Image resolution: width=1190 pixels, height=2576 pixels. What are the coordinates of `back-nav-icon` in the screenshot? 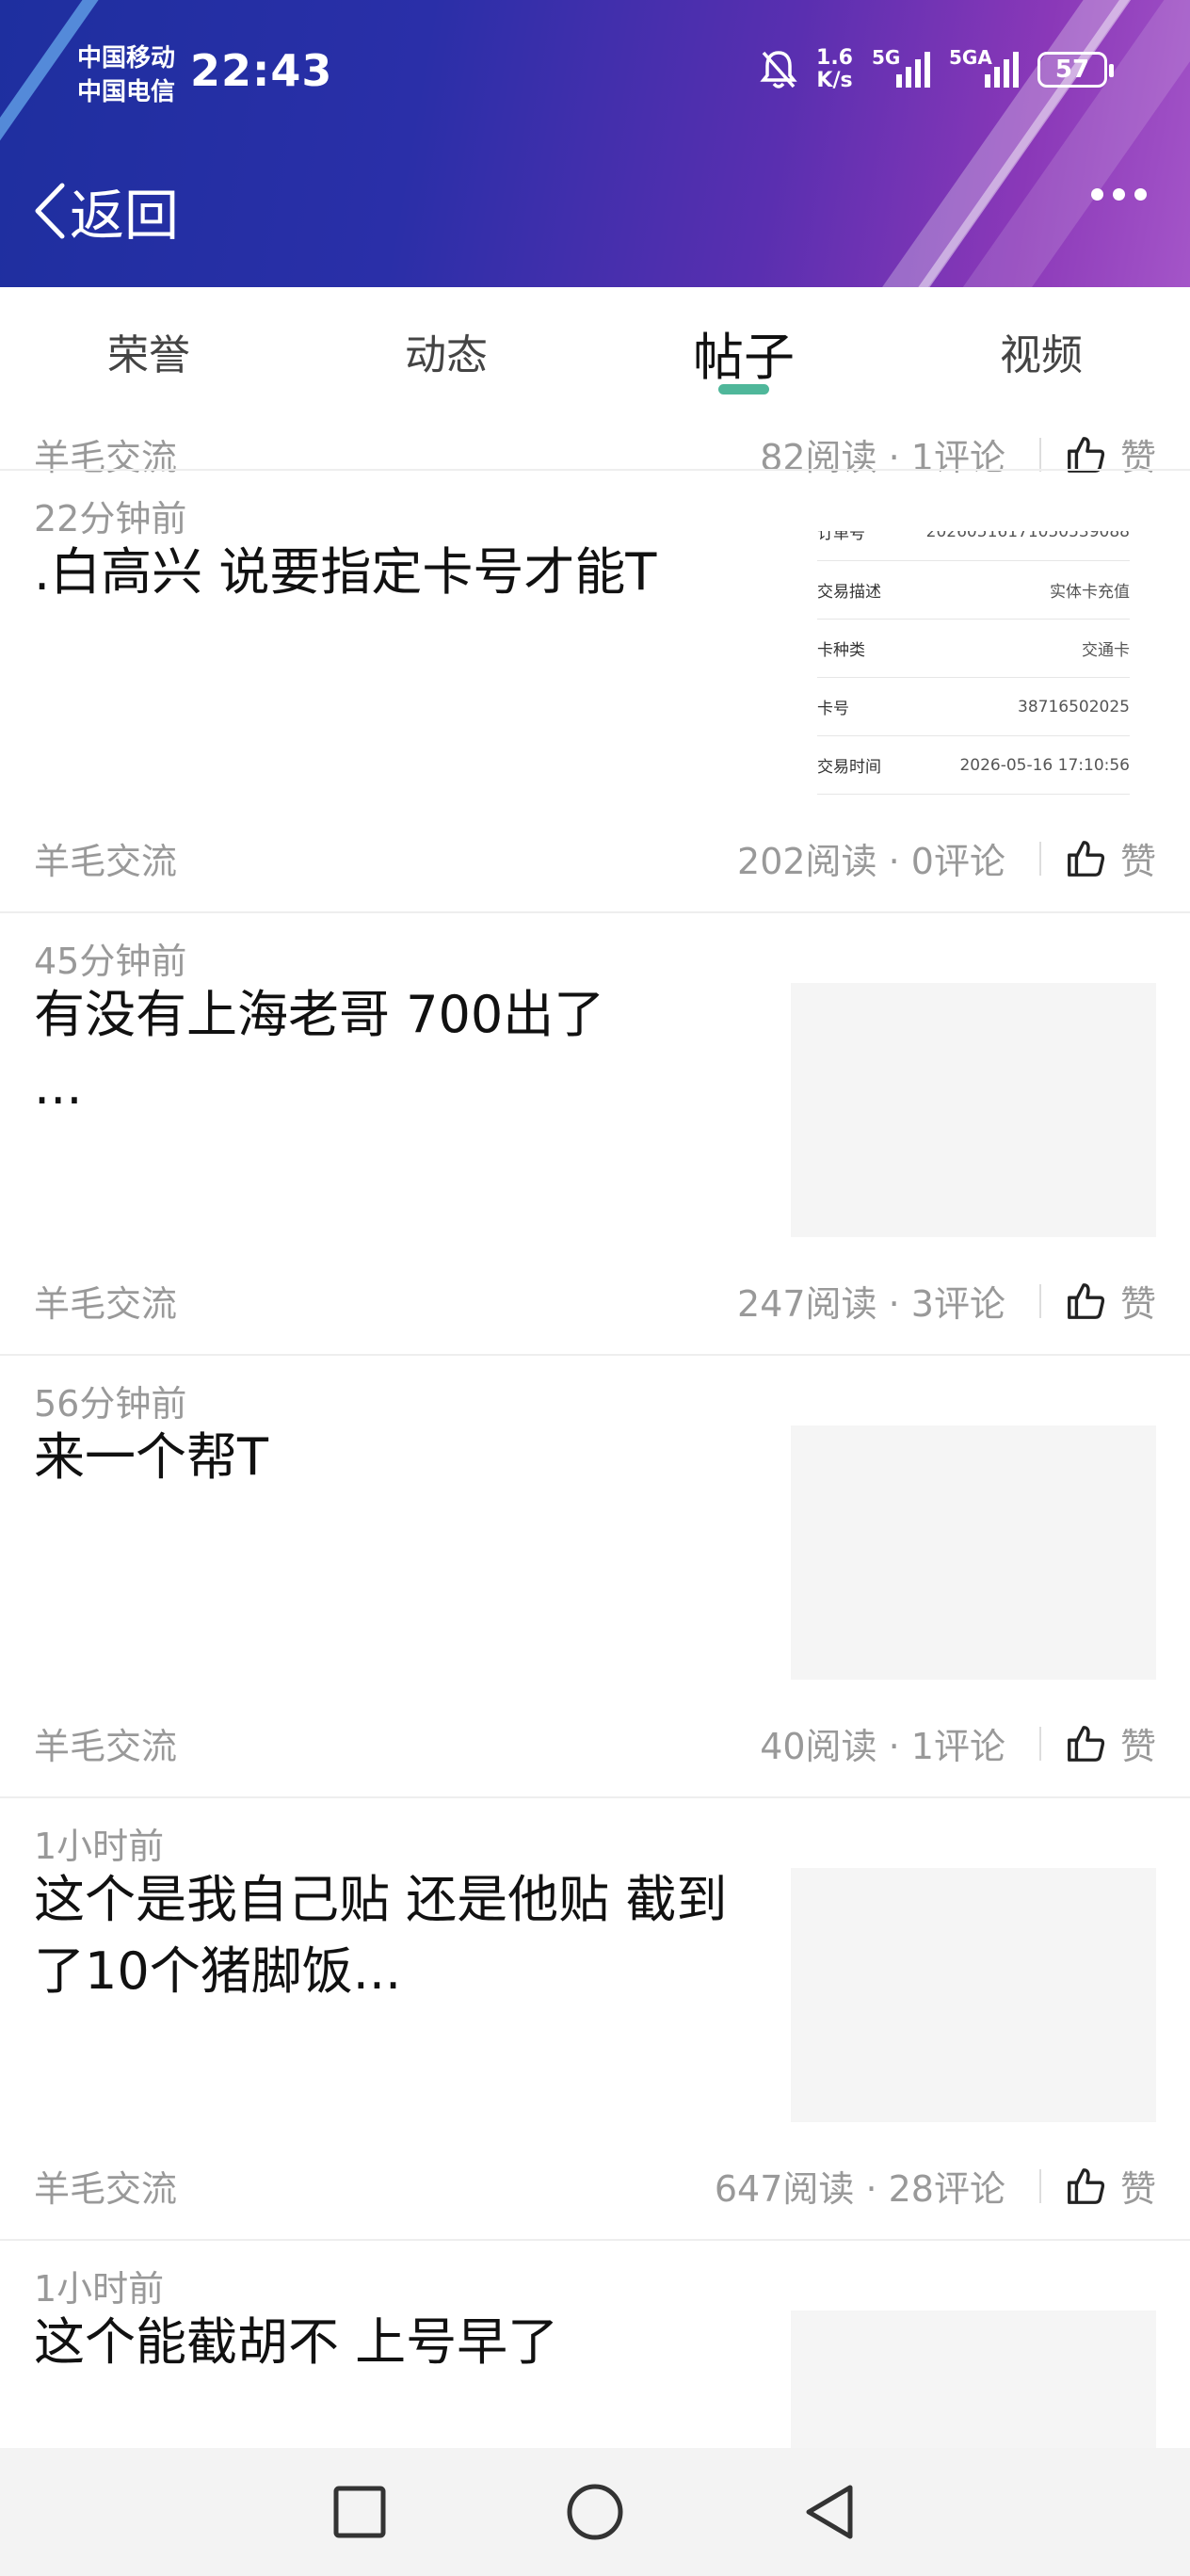 It's located at (830, 2512).